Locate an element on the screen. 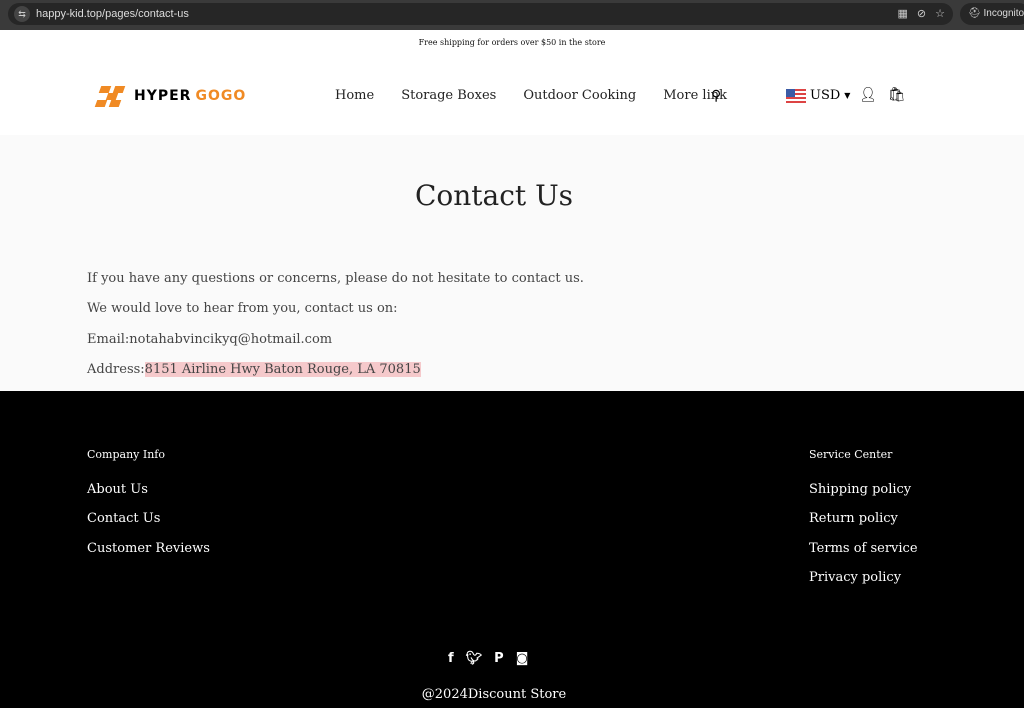  footer-link-return-policy: Return policy is located at coordinates (853, 518).